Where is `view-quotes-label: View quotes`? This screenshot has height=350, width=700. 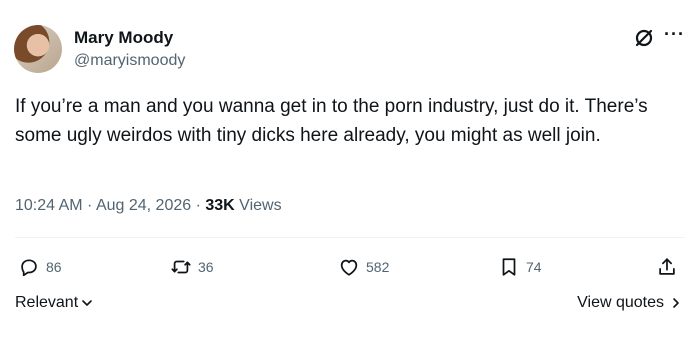 view-quotes-label: View quotes is located at coordinates (620, 302).